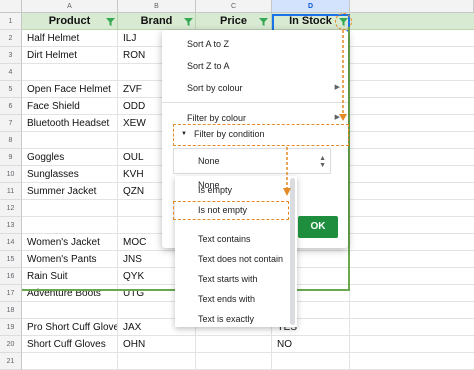 This screenshot has height=370, width=474. I want to click on menu-sort-az: Sort A to Z, so click(255, 44).